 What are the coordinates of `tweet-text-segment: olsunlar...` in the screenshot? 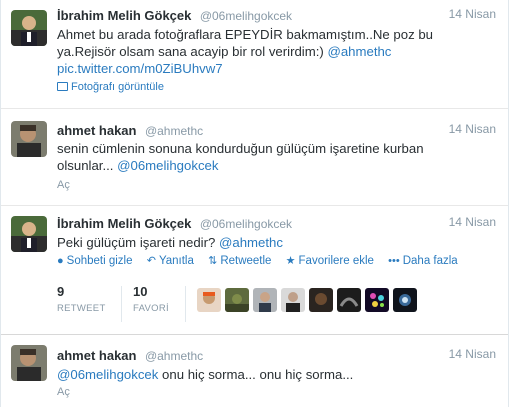 It's located at (87, 165).